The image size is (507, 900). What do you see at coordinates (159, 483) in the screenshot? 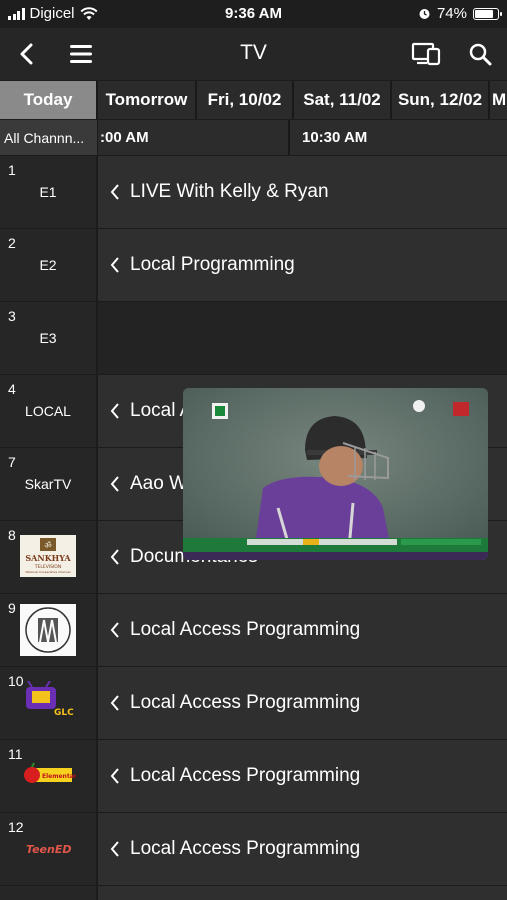
I see `program-title: Aao W` at bounding box center [159, 483].